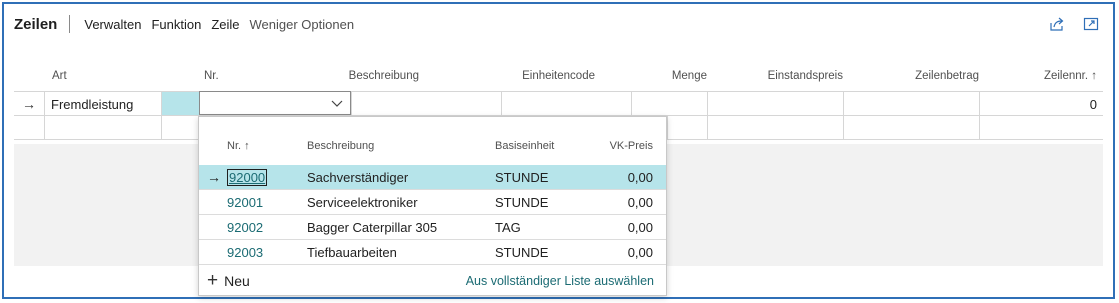  Describe the element at coordinates (245, 227) in the screenshot. I see `lookup-nr: 92002` at that location.